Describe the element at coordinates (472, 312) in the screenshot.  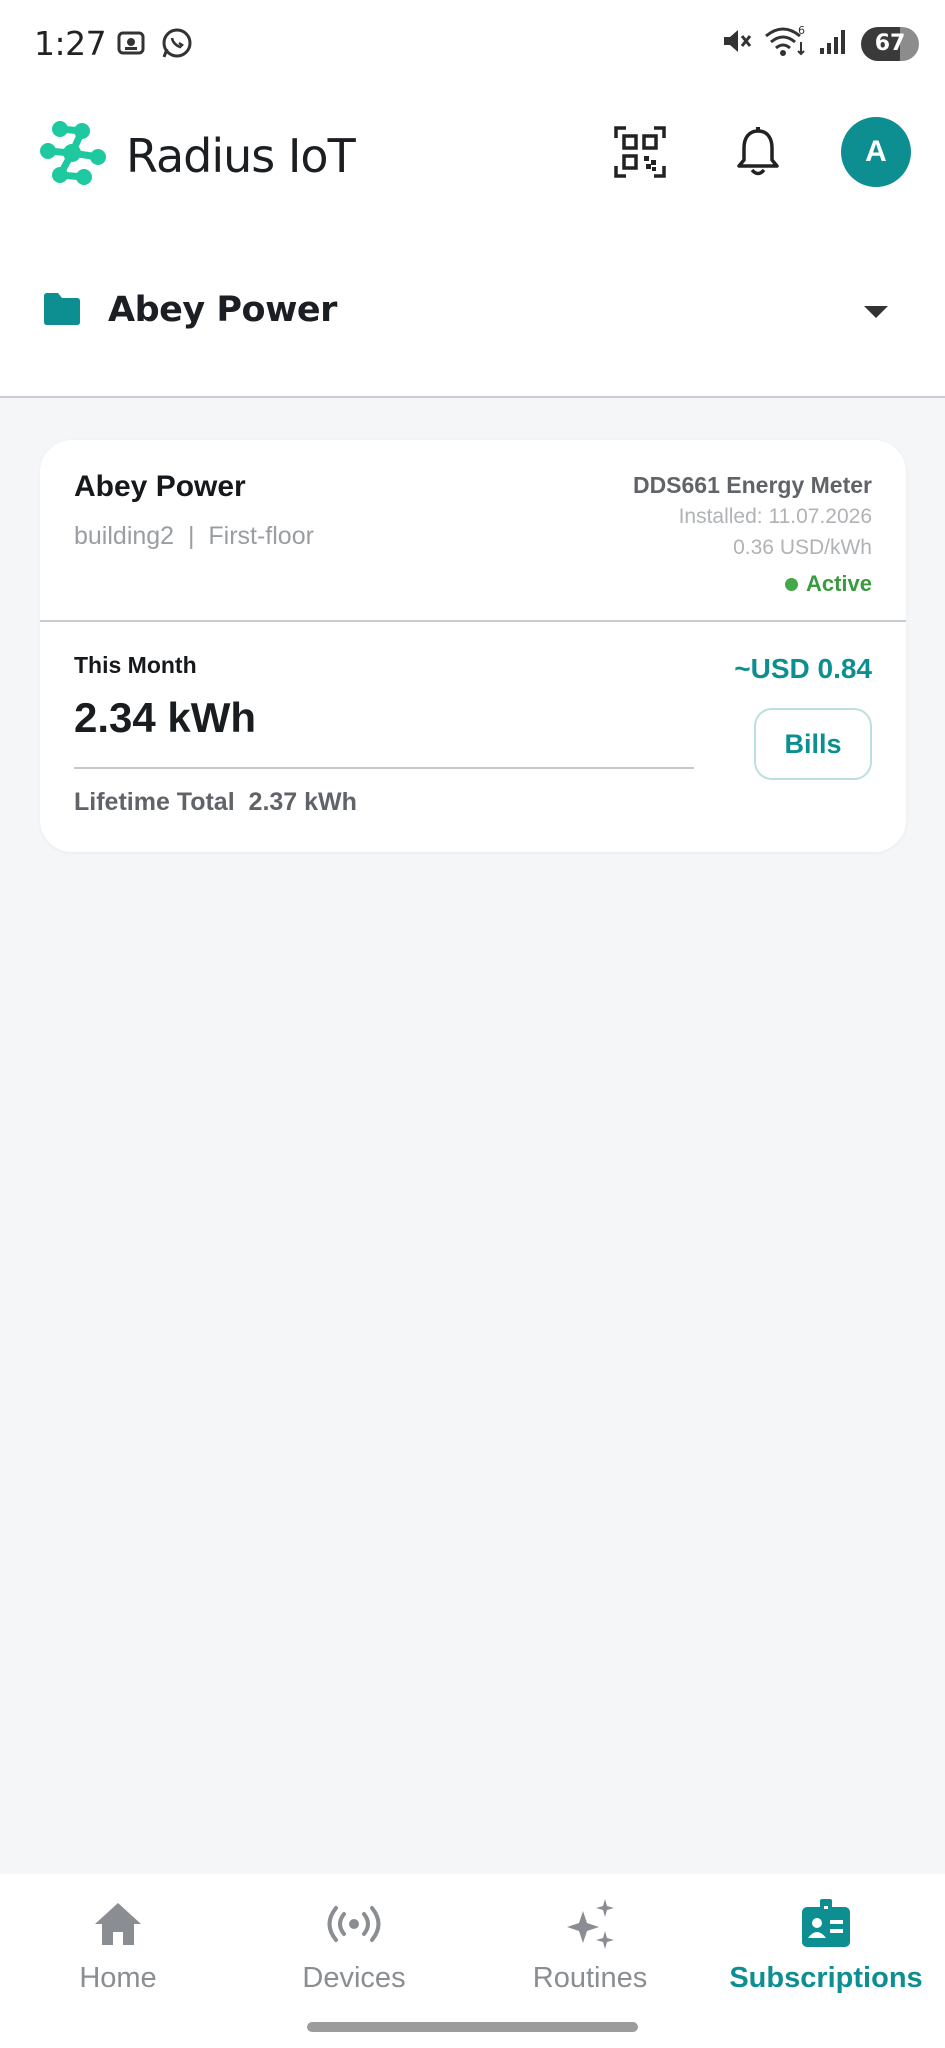
I see `folder-selector: Abey Power` at that location.